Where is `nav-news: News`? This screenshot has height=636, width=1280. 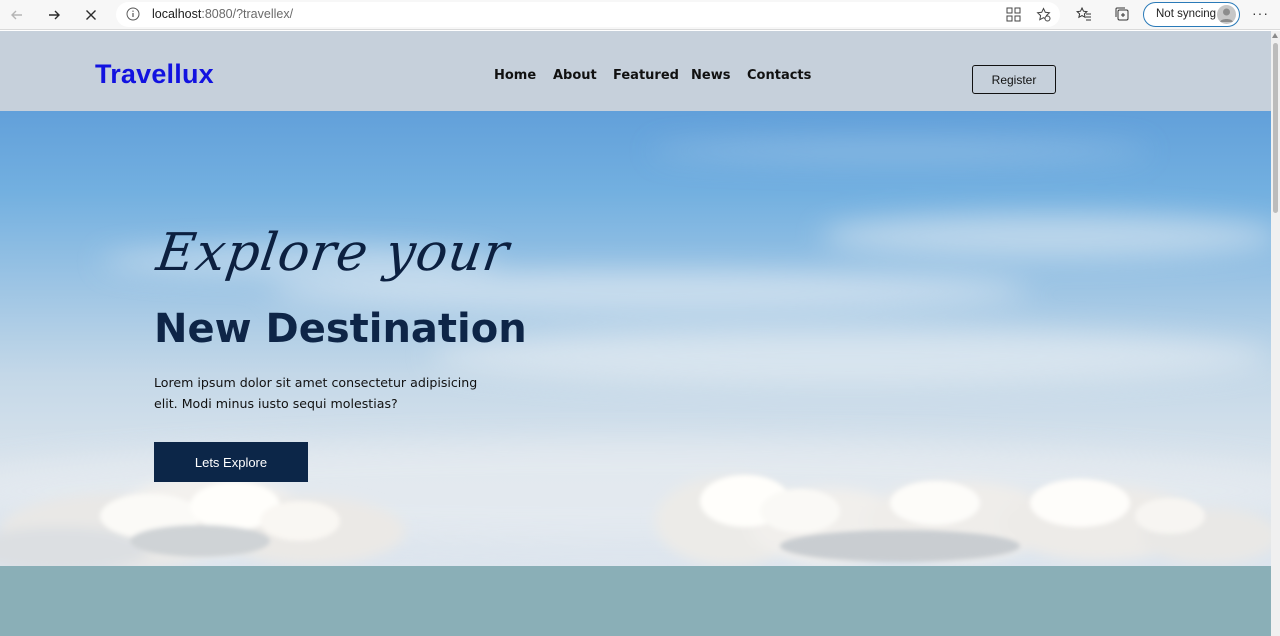 nav-news: News is located at coordinates (710, 75).